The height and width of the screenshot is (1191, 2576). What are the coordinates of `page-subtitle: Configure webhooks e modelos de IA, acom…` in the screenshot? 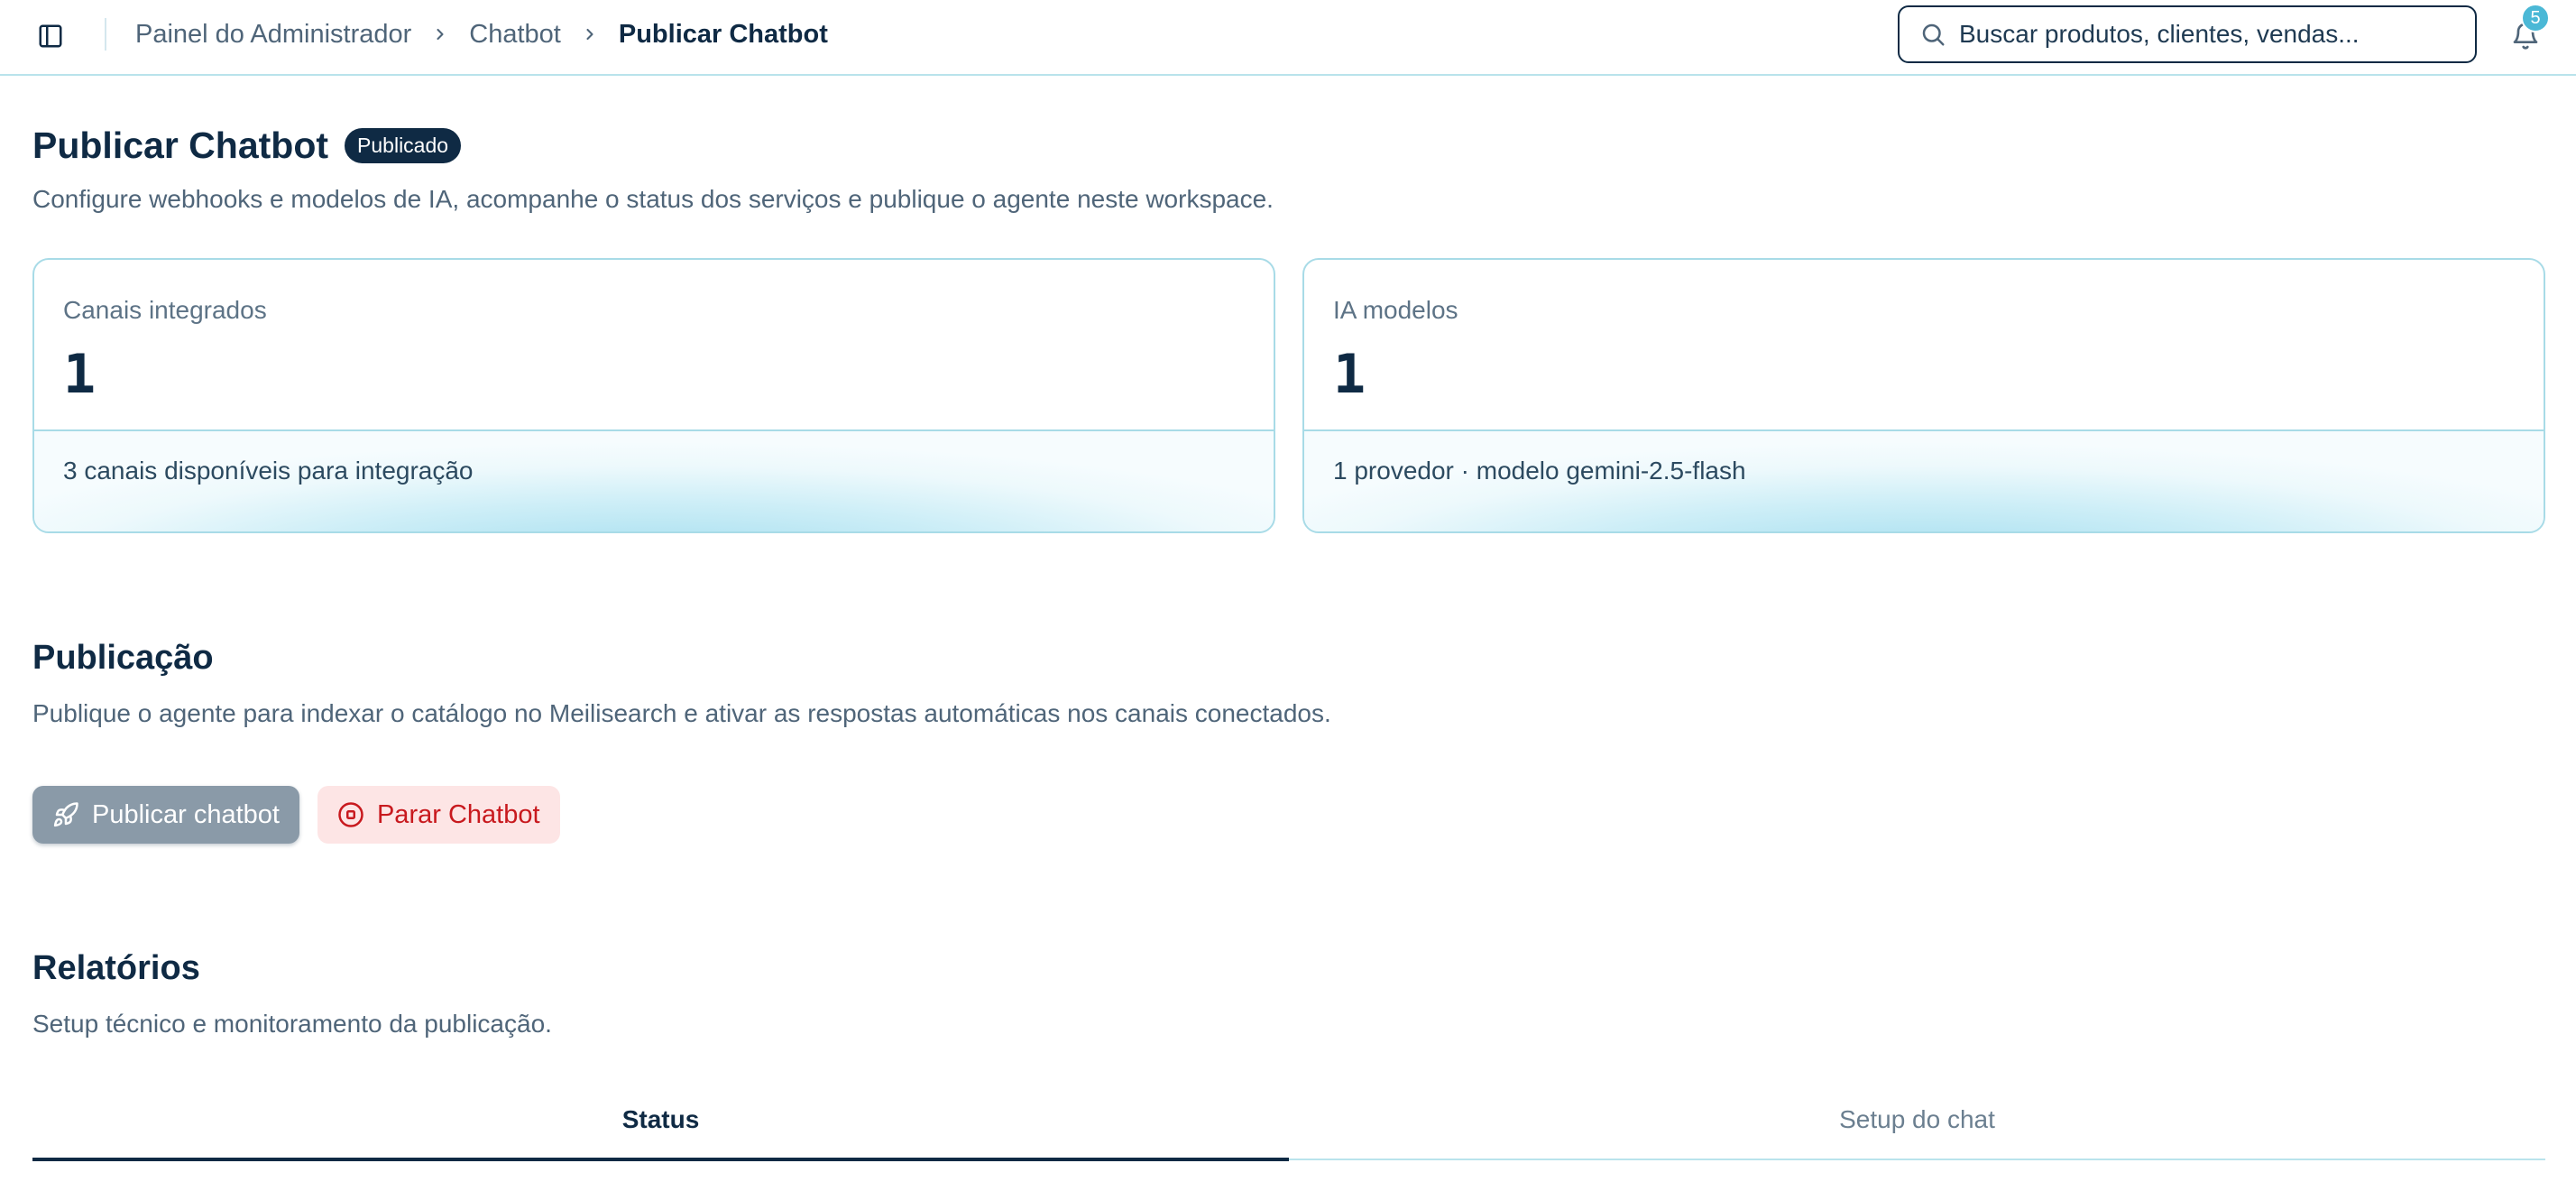 It's located at (653, 199).